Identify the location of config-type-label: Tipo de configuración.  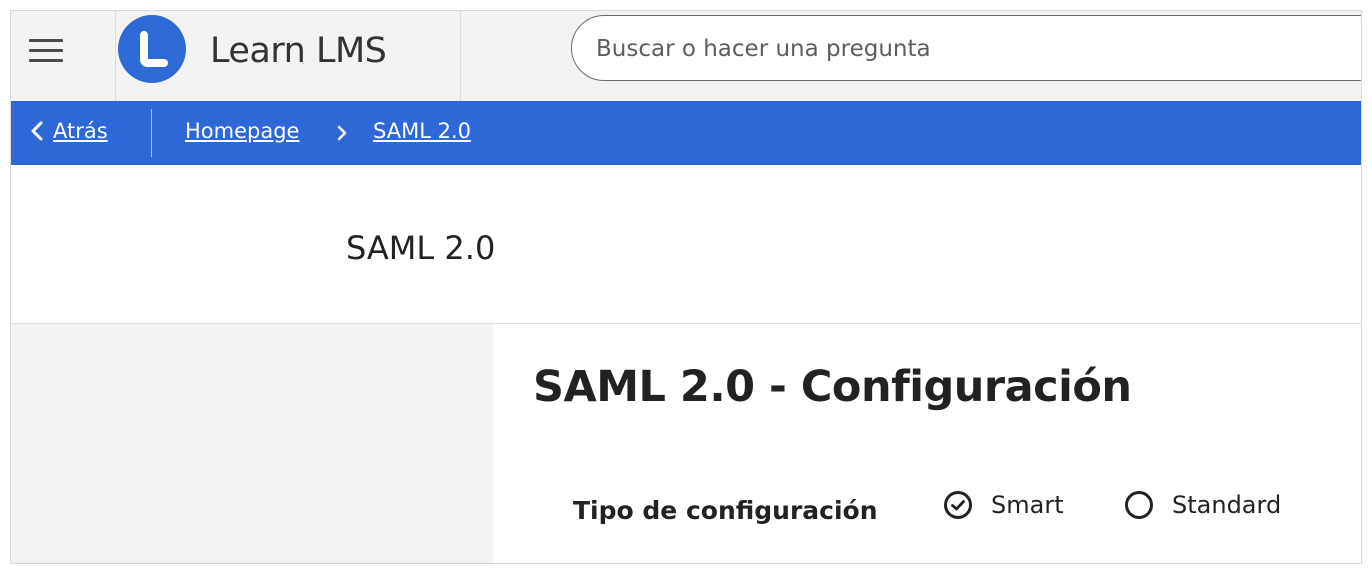
(725, 510).